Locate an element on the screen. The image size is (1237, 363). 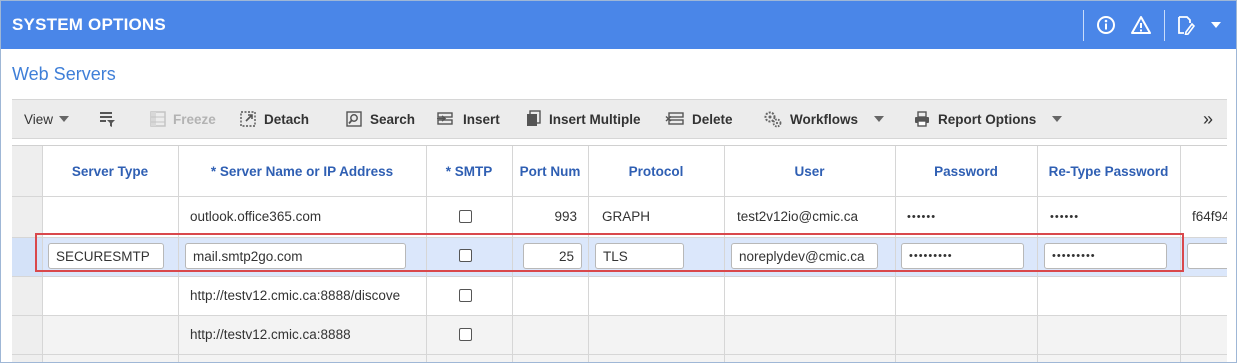
workflows-menu-button: Workflows is located at coordinates (824, 119).